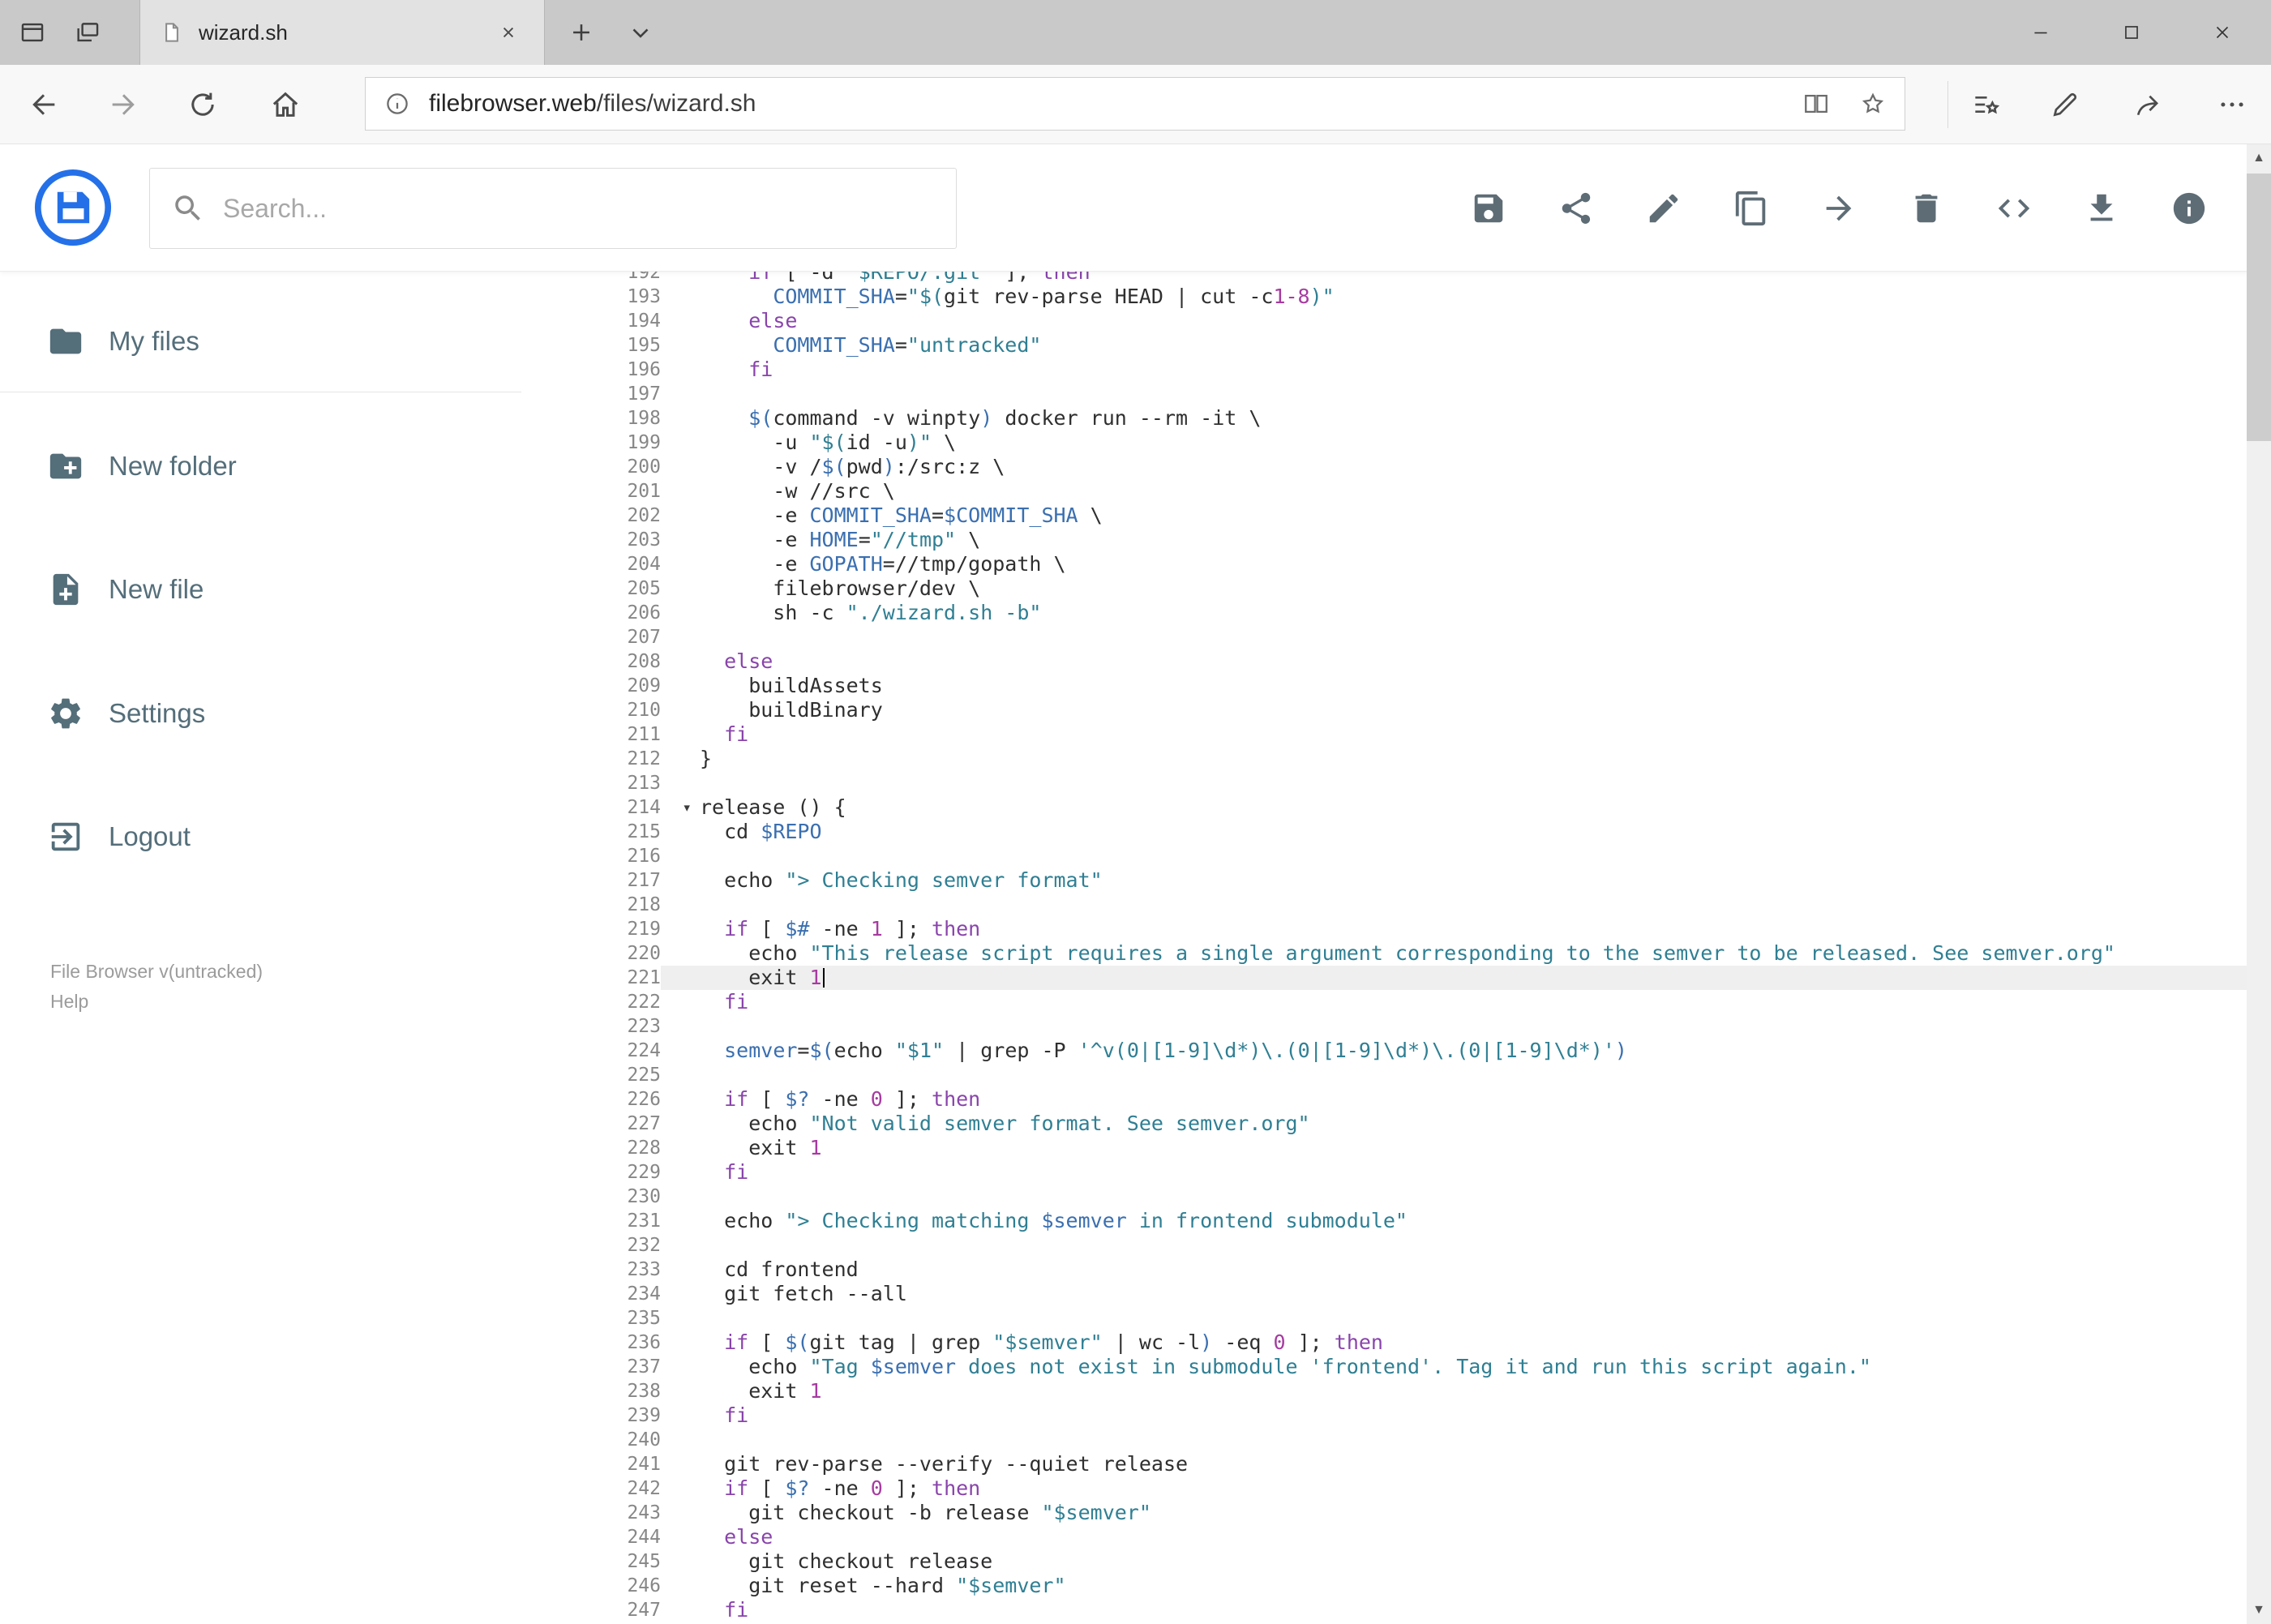  What do you see at coordinates (1384, 808) in the screenshot?
I see `code-line: 214 ▾ release () {` at bounding box center [1384, 808].